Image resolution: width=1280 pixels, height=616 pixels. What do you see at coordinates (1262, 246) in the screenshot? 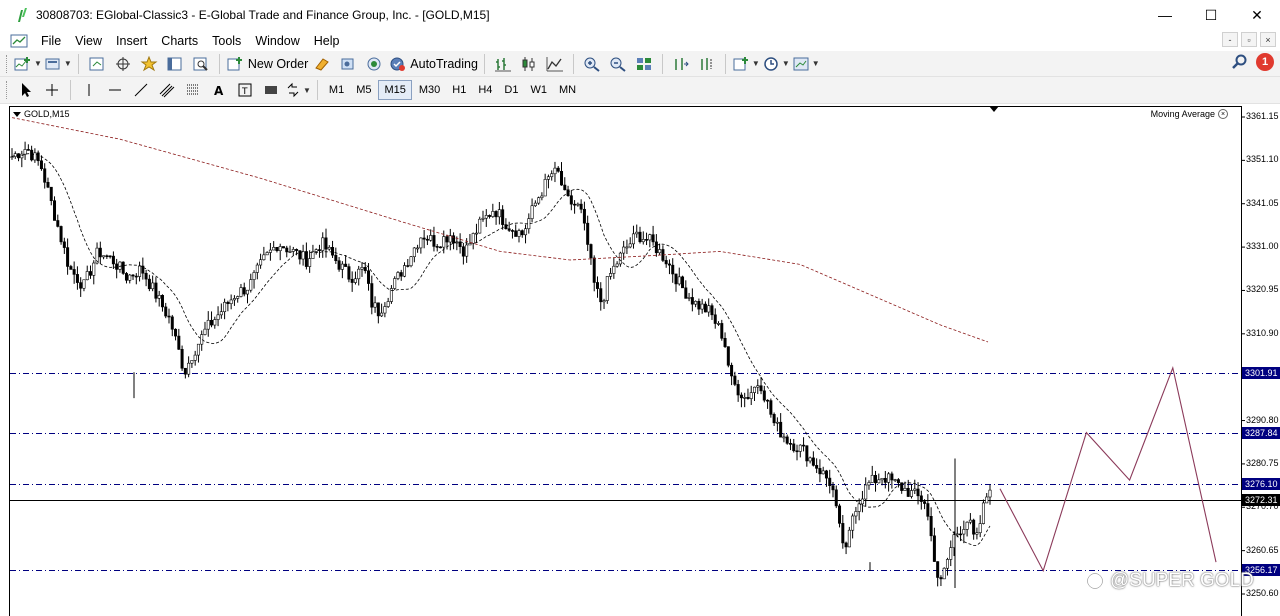
I see `price-tick-label: 3331.00` at bounding box center [1262, 246].